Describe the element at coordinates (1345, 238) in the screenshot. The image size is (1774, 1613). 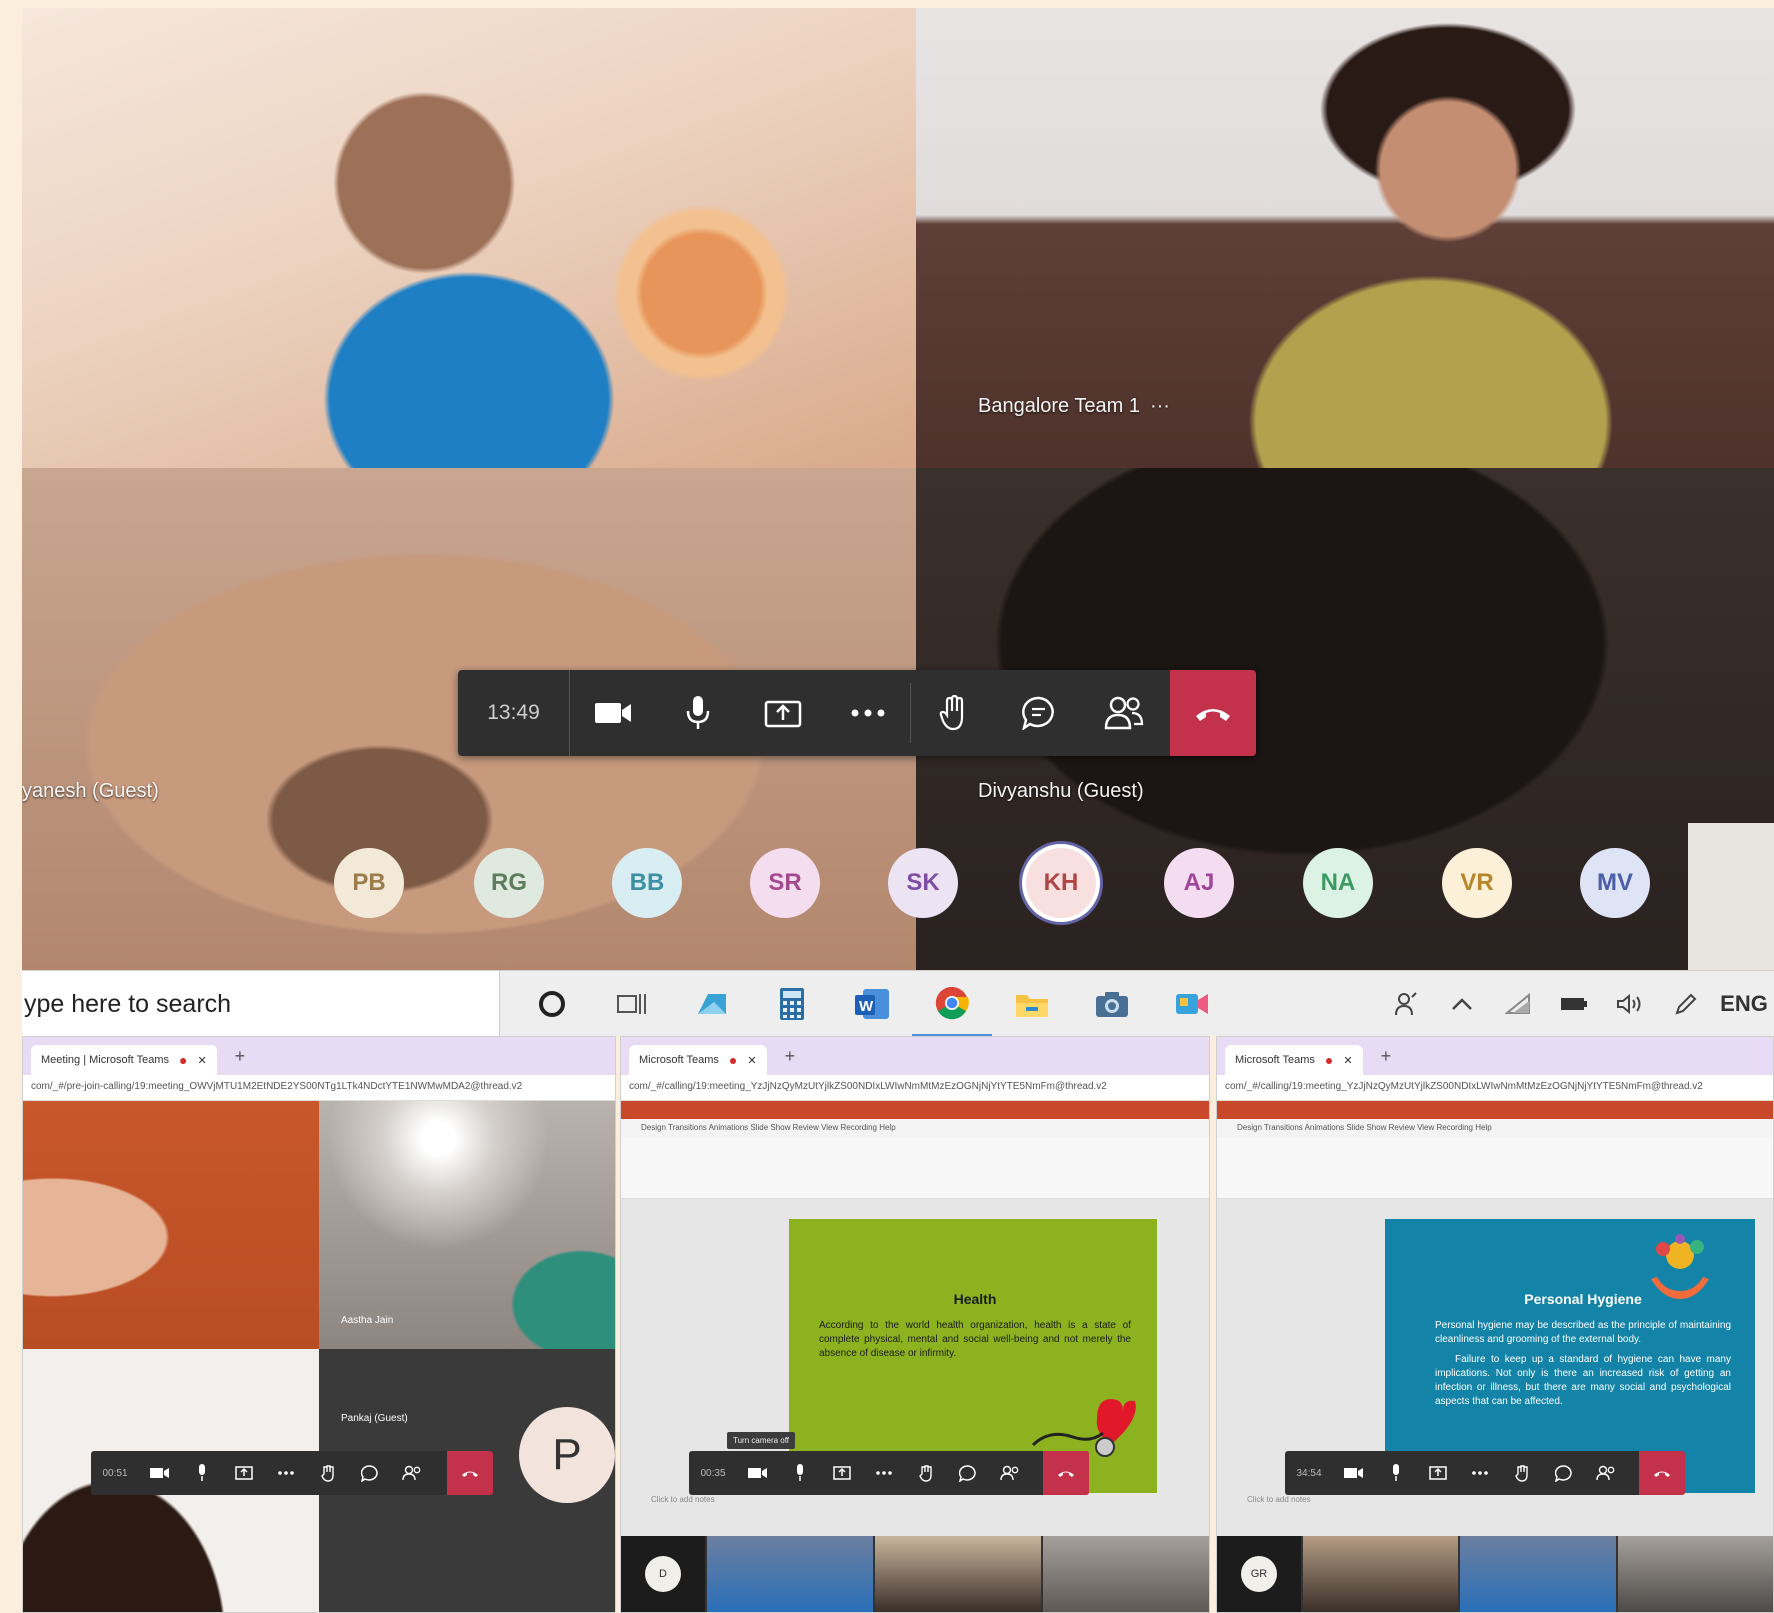
I see `video-tile-bangalore-team: Bangalore Team 1 ···` at that location.